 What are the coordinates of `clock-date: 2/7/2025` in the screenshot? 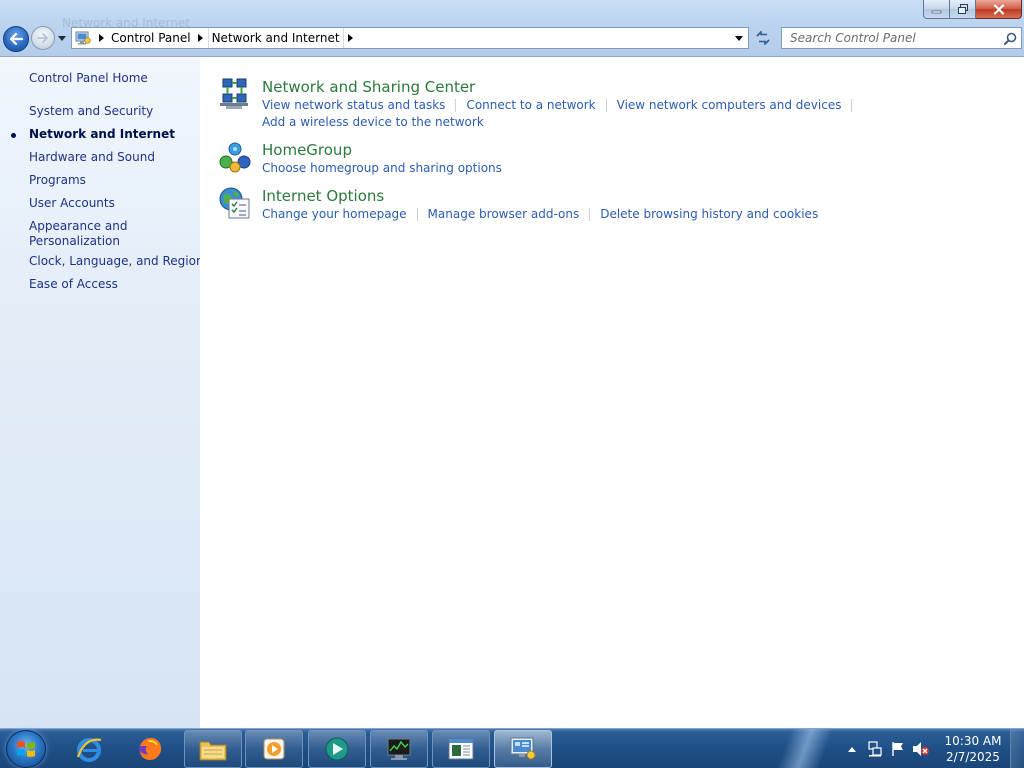 It's located at (973, 757).